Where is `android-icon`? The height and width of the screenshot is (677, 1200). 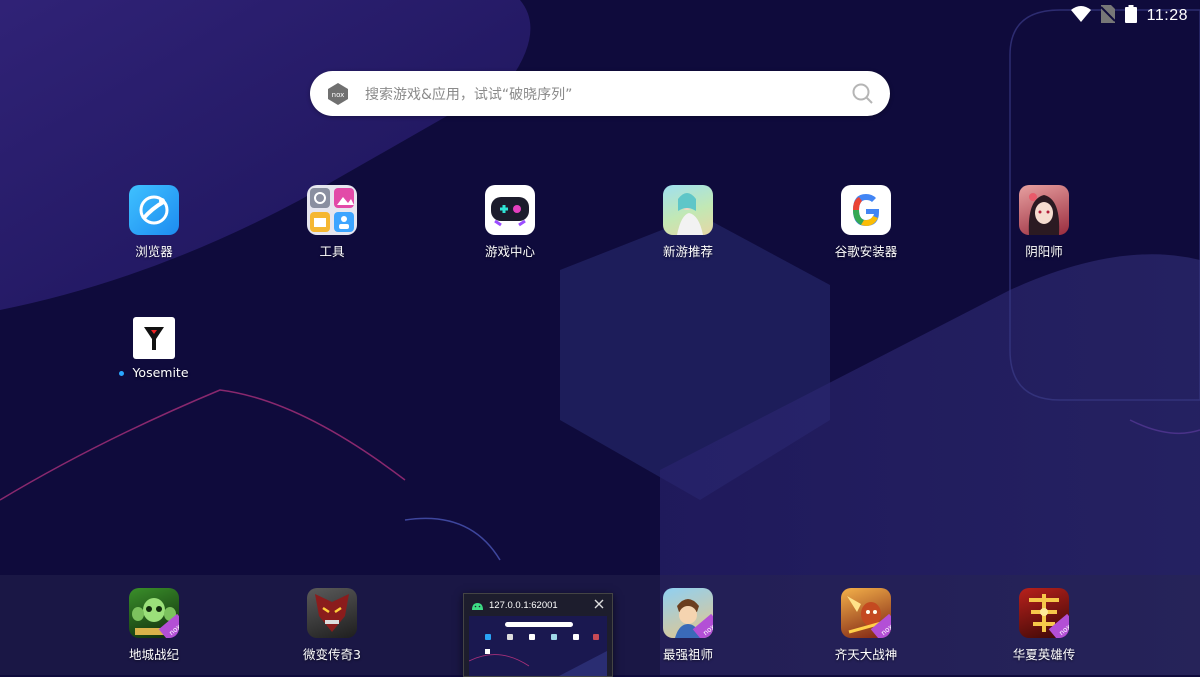 android-icon is located at coordinates (477, 605).